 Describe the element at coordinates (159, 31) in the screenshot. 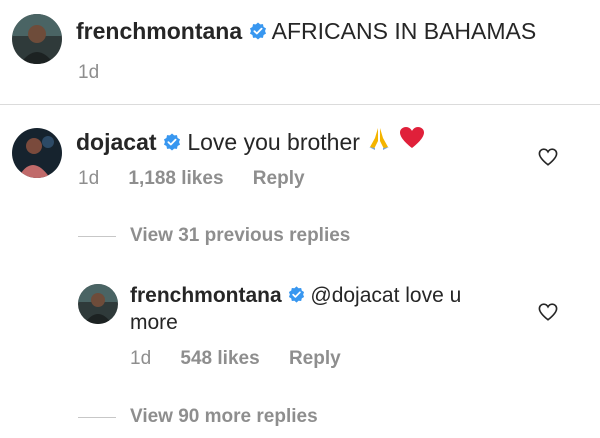

I see `post-author-username: frenchmontana` at that location.